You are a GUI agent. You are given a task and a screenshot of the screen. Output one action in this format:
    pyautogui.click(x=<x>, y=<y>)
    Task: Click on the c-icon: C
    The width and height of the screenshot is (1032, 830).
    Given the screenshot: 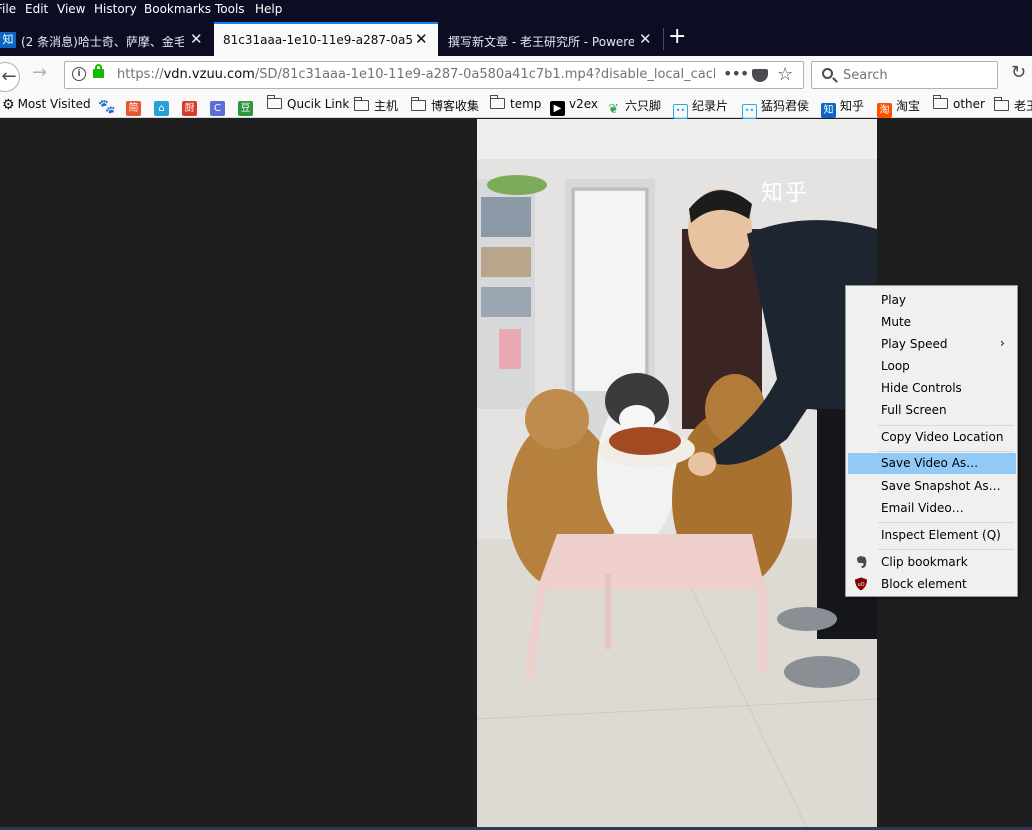 What is the action you would take?
    pyautogui.click(x=217, y=108)
    